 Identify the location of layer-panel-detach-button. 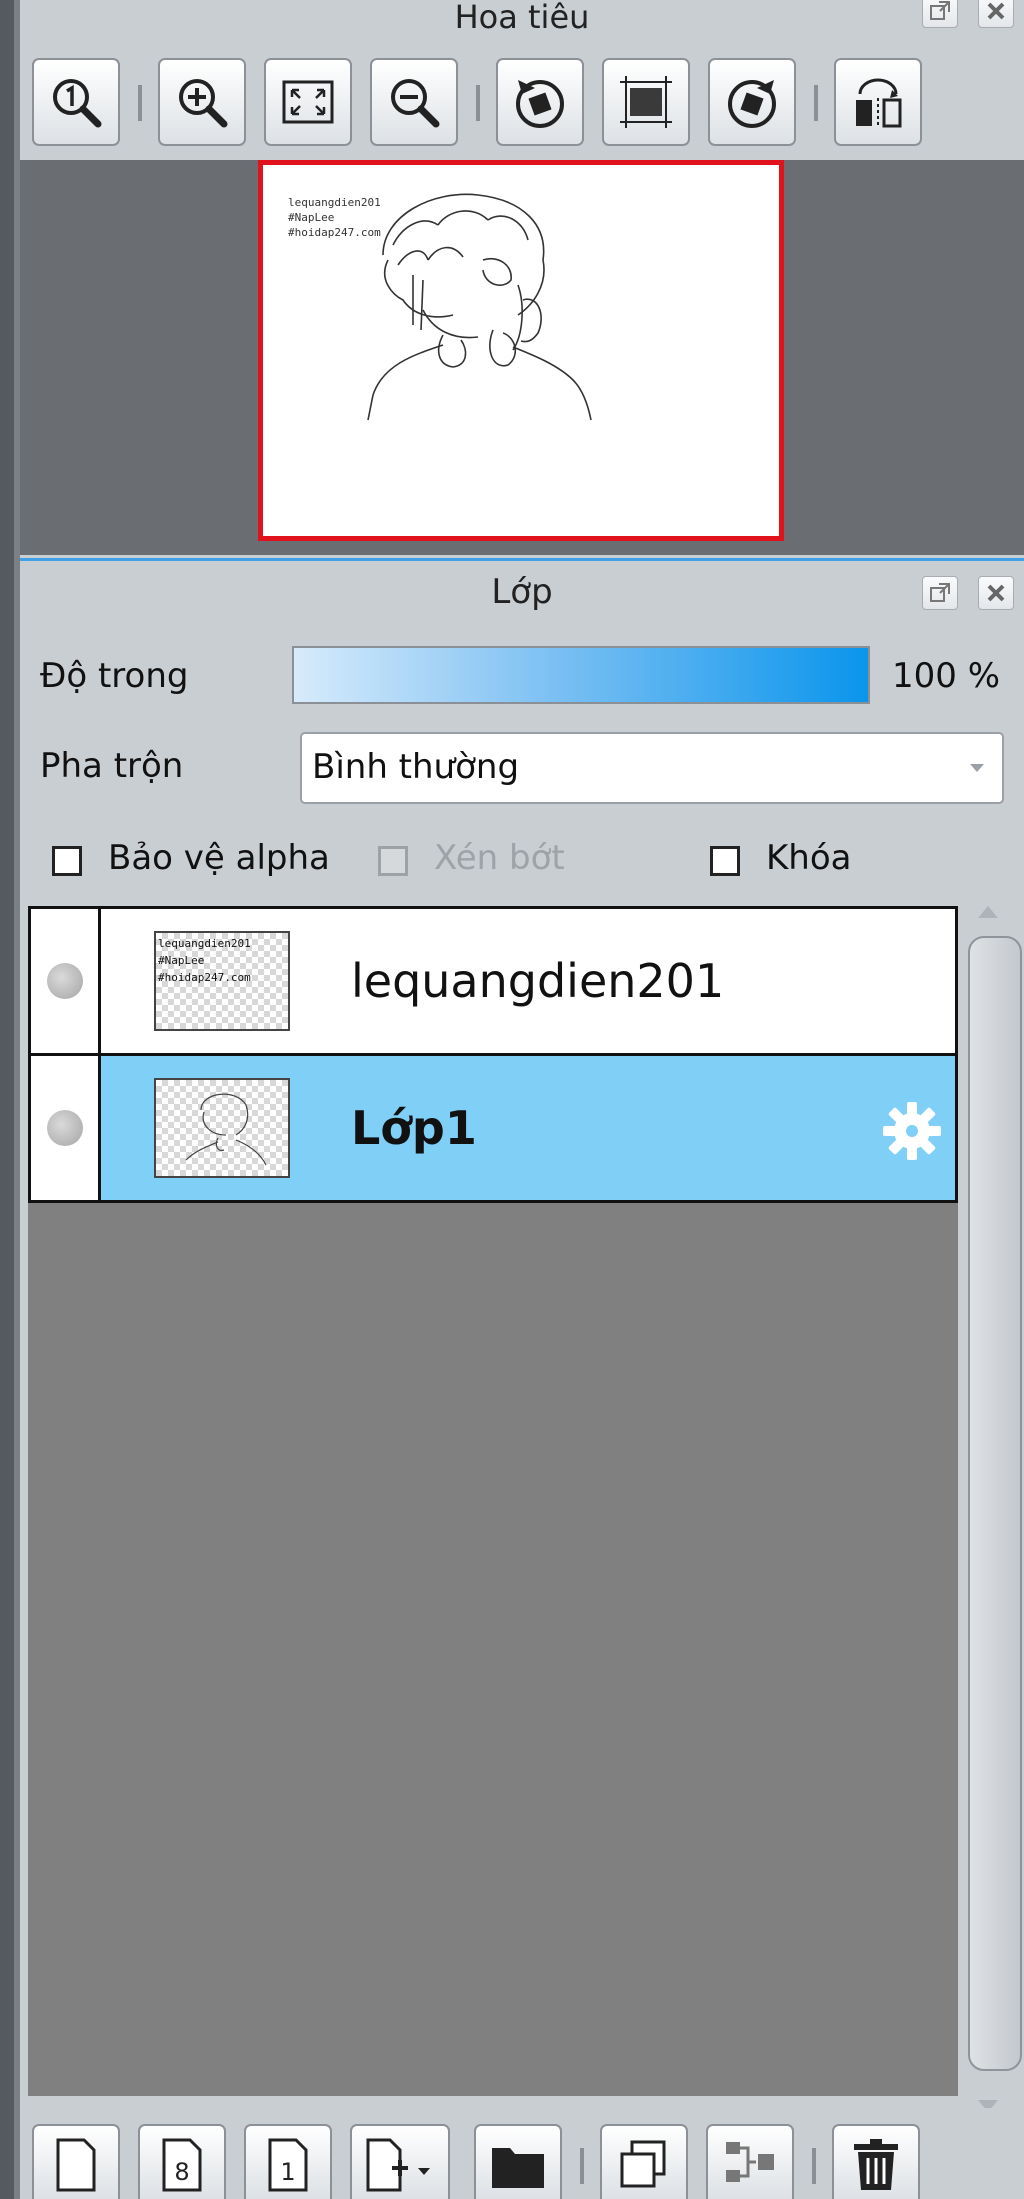
(940, 593).